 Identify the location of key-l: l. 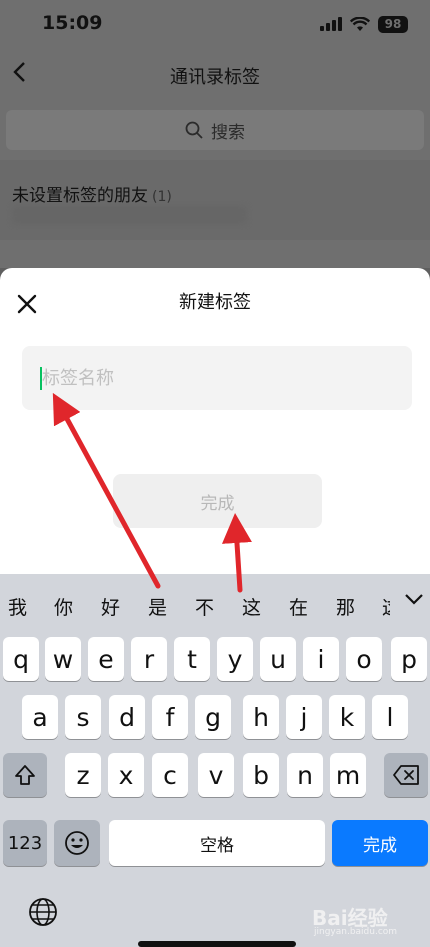
(390, 717).